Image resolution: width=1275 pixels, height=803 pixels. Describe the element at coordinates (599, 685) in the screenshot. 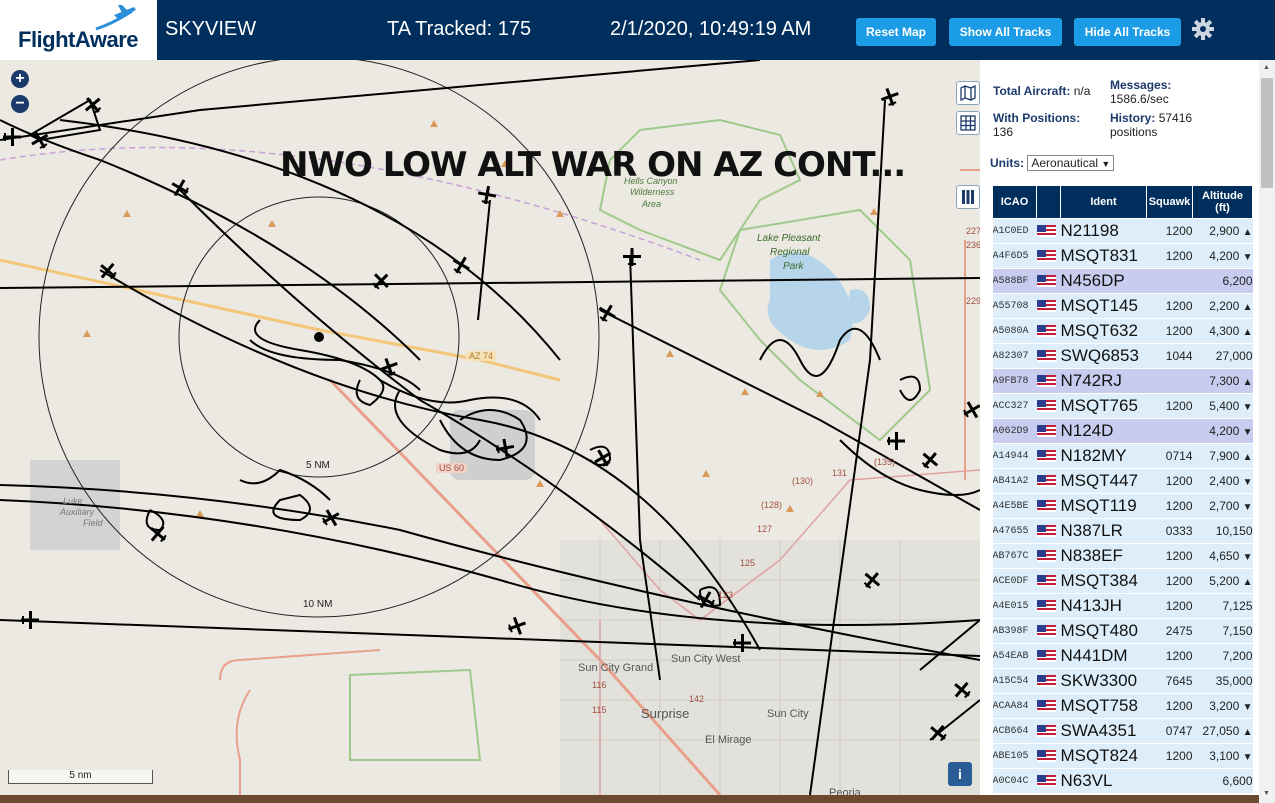

I see `road-label: 116` at that location.